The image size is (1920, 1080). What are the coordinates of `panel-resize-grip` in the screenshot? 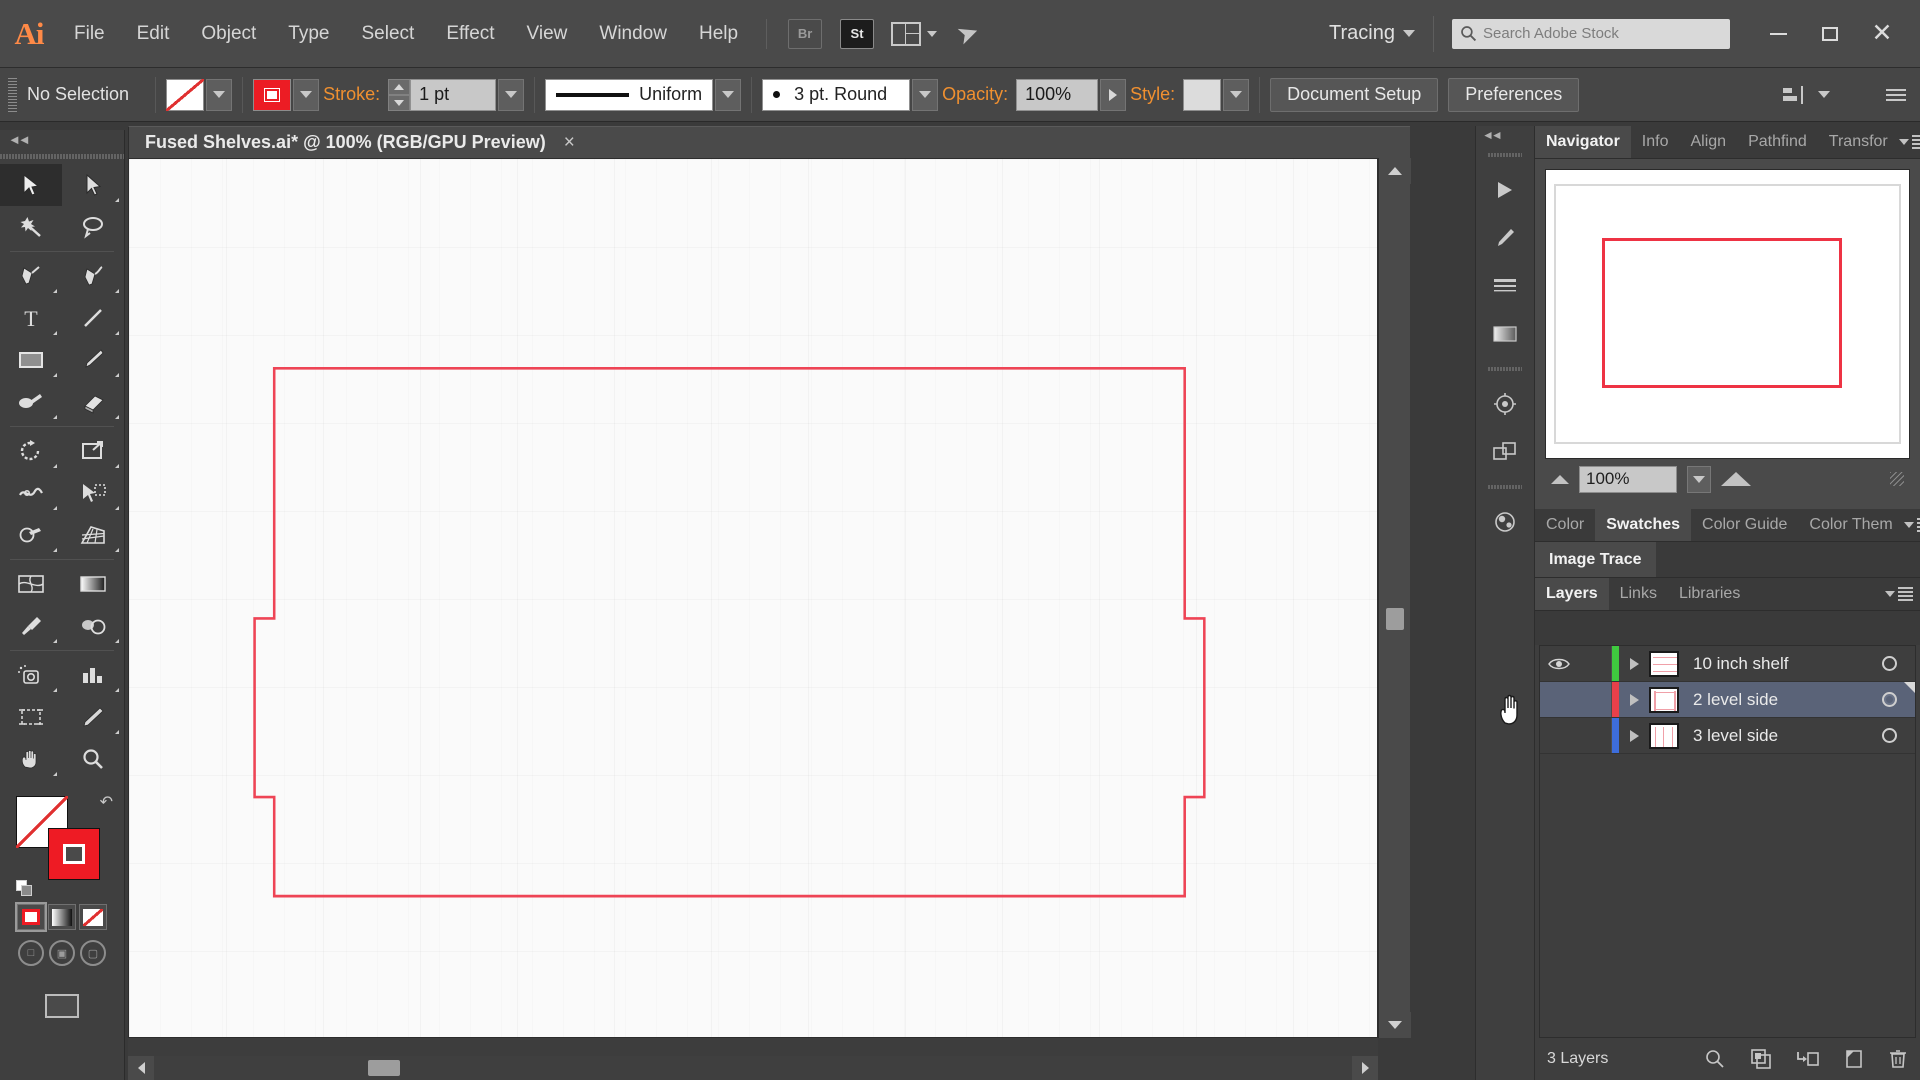 It's located at (1897, 479).